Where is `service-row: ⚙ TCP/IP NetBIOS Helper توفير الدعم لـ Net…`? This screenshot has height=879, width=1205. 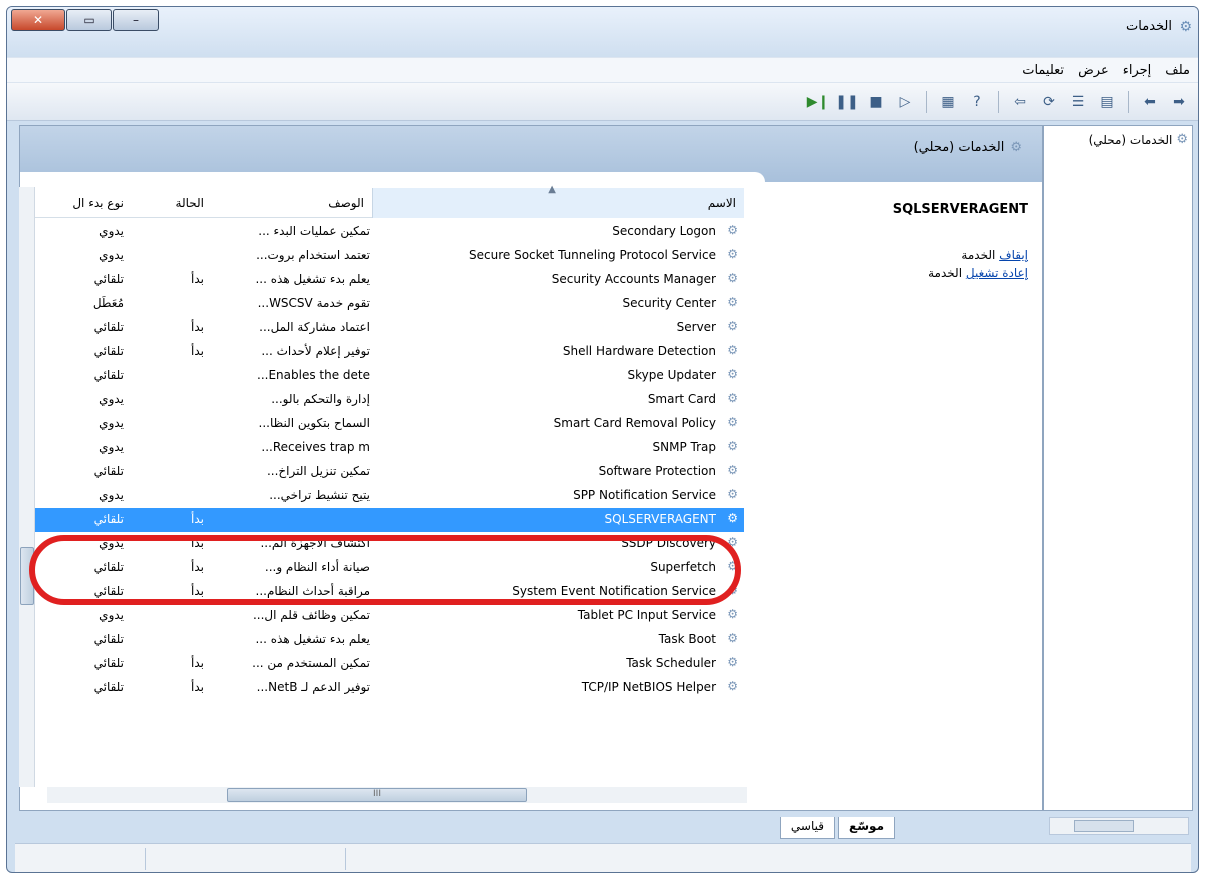 service-row: ⚙ TCP/IP NetBIOS Helper توفير الدعم لـ Net… is located at coordinates (382, 688).